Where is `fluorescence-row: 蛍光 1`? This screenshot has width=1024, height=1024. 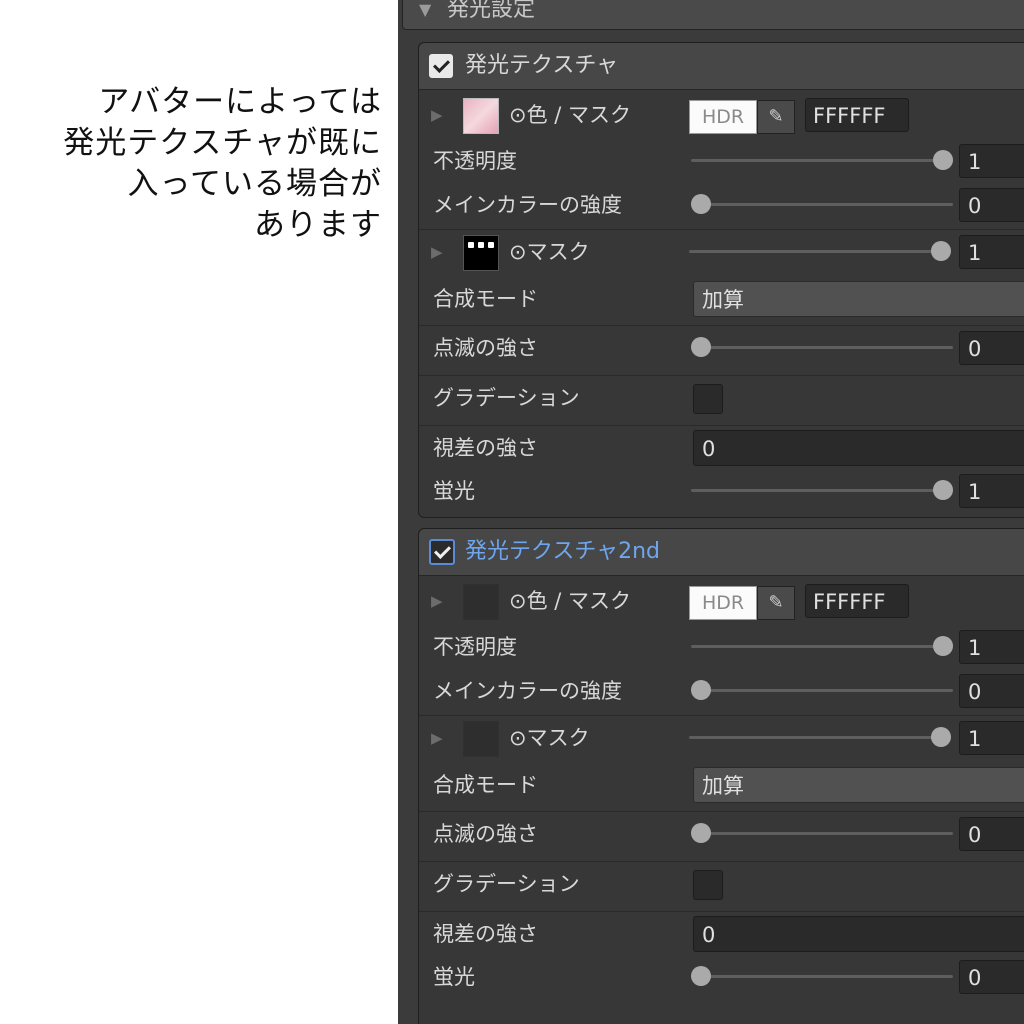 fluorescence-row: 蛍光 1 is located at coordinates (721, 491).